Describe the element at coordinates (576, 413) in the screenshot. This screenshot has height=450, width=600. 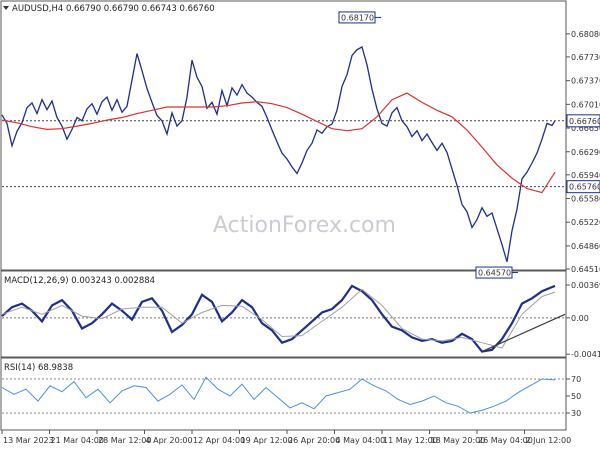
I see `rsi-y-tick-label: 30` at that location.